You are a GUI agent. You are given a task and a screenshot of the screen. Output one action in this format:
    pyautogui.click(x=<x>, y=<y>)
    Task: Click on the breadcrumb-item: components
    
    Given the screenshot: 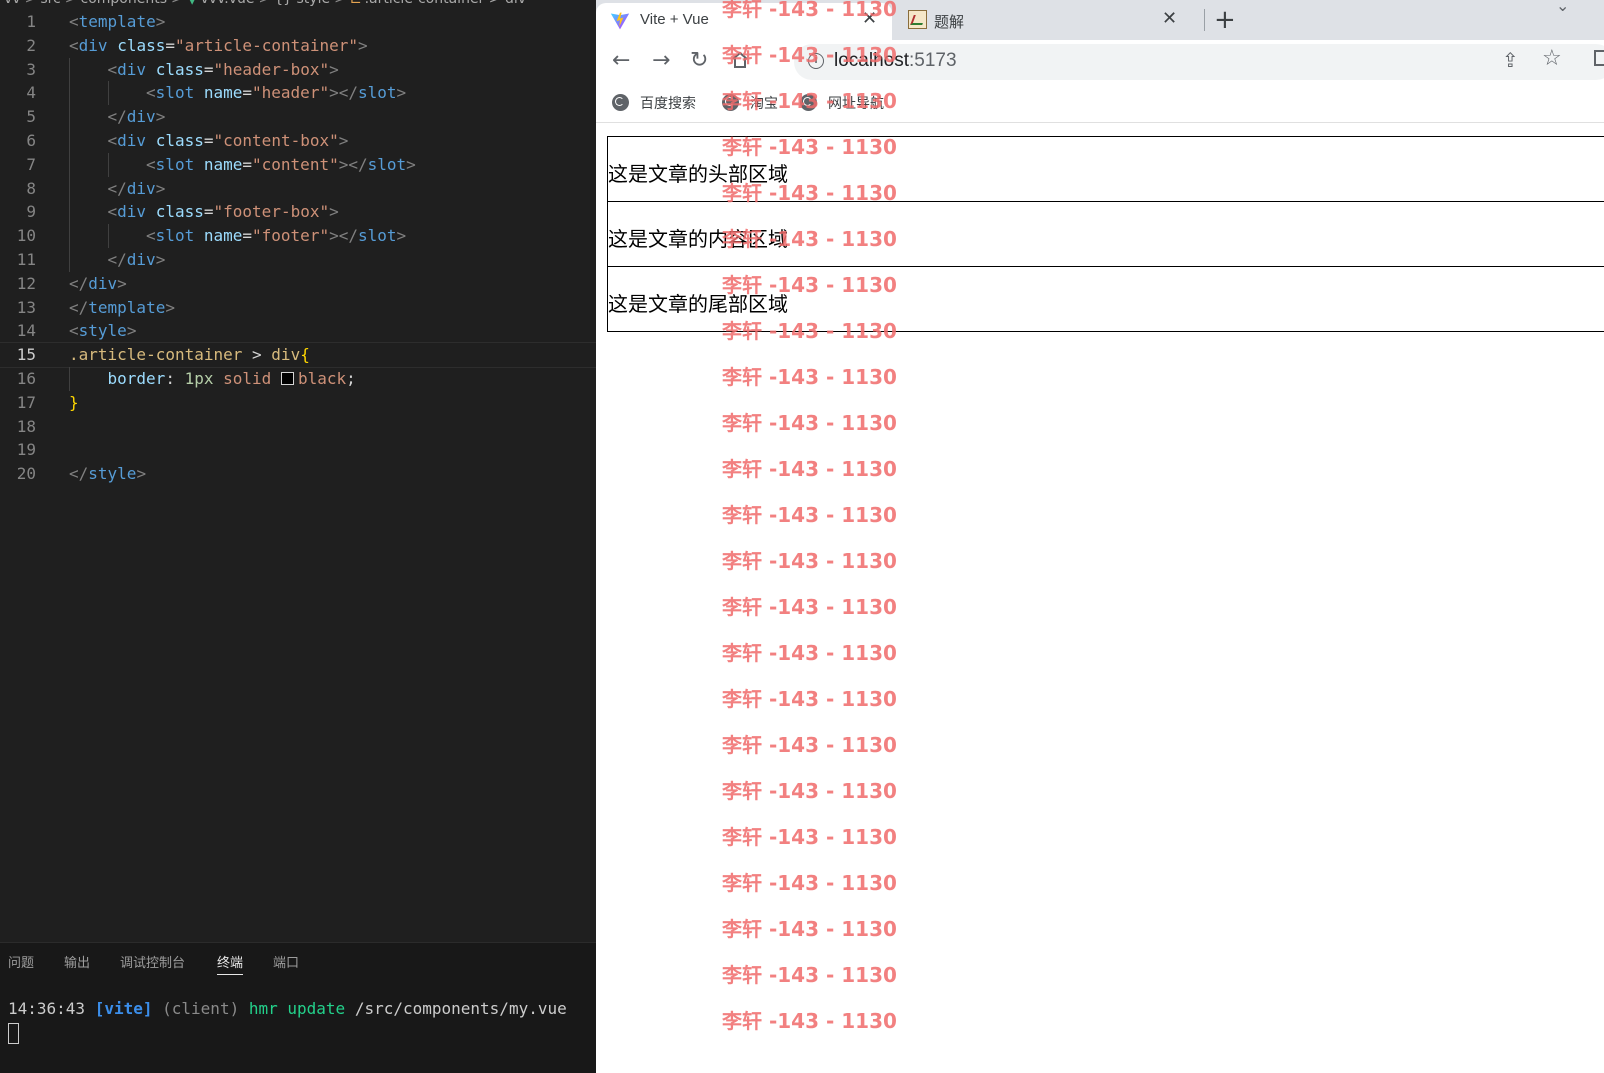 What is the action you would take?
    pyautogui.click(x=124, y=3)
    